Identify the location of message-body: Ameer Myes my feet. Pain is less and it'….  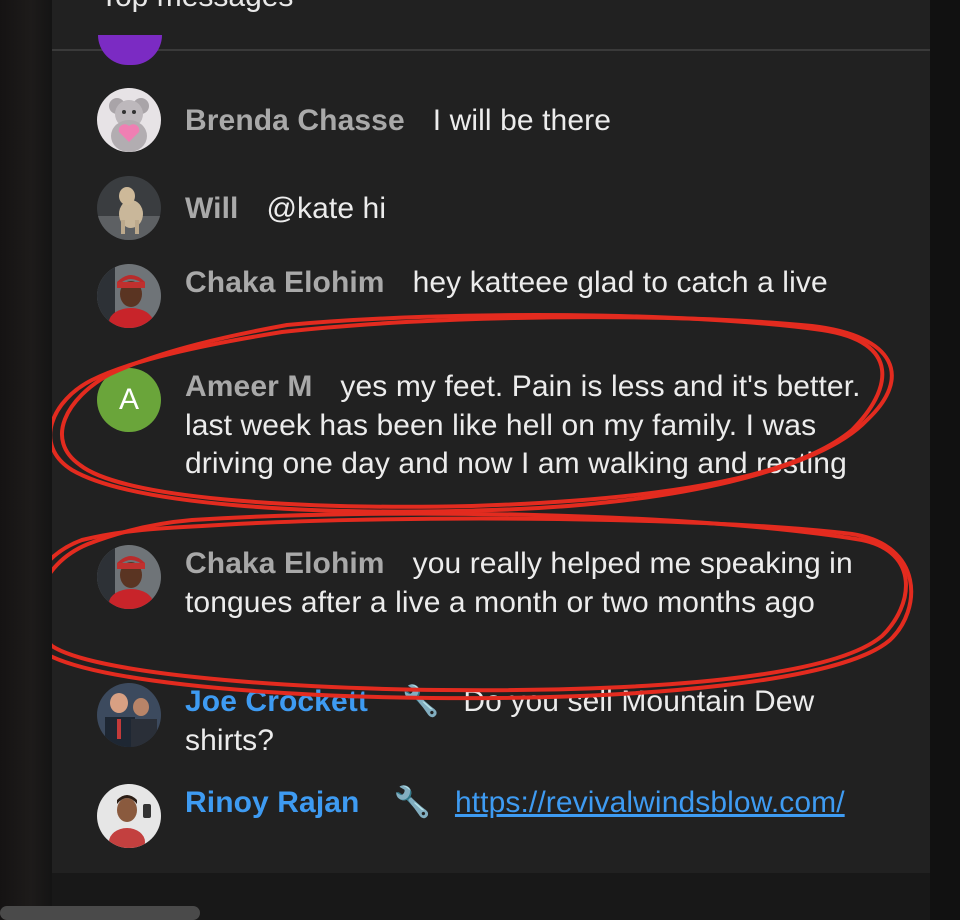
(530, 426).